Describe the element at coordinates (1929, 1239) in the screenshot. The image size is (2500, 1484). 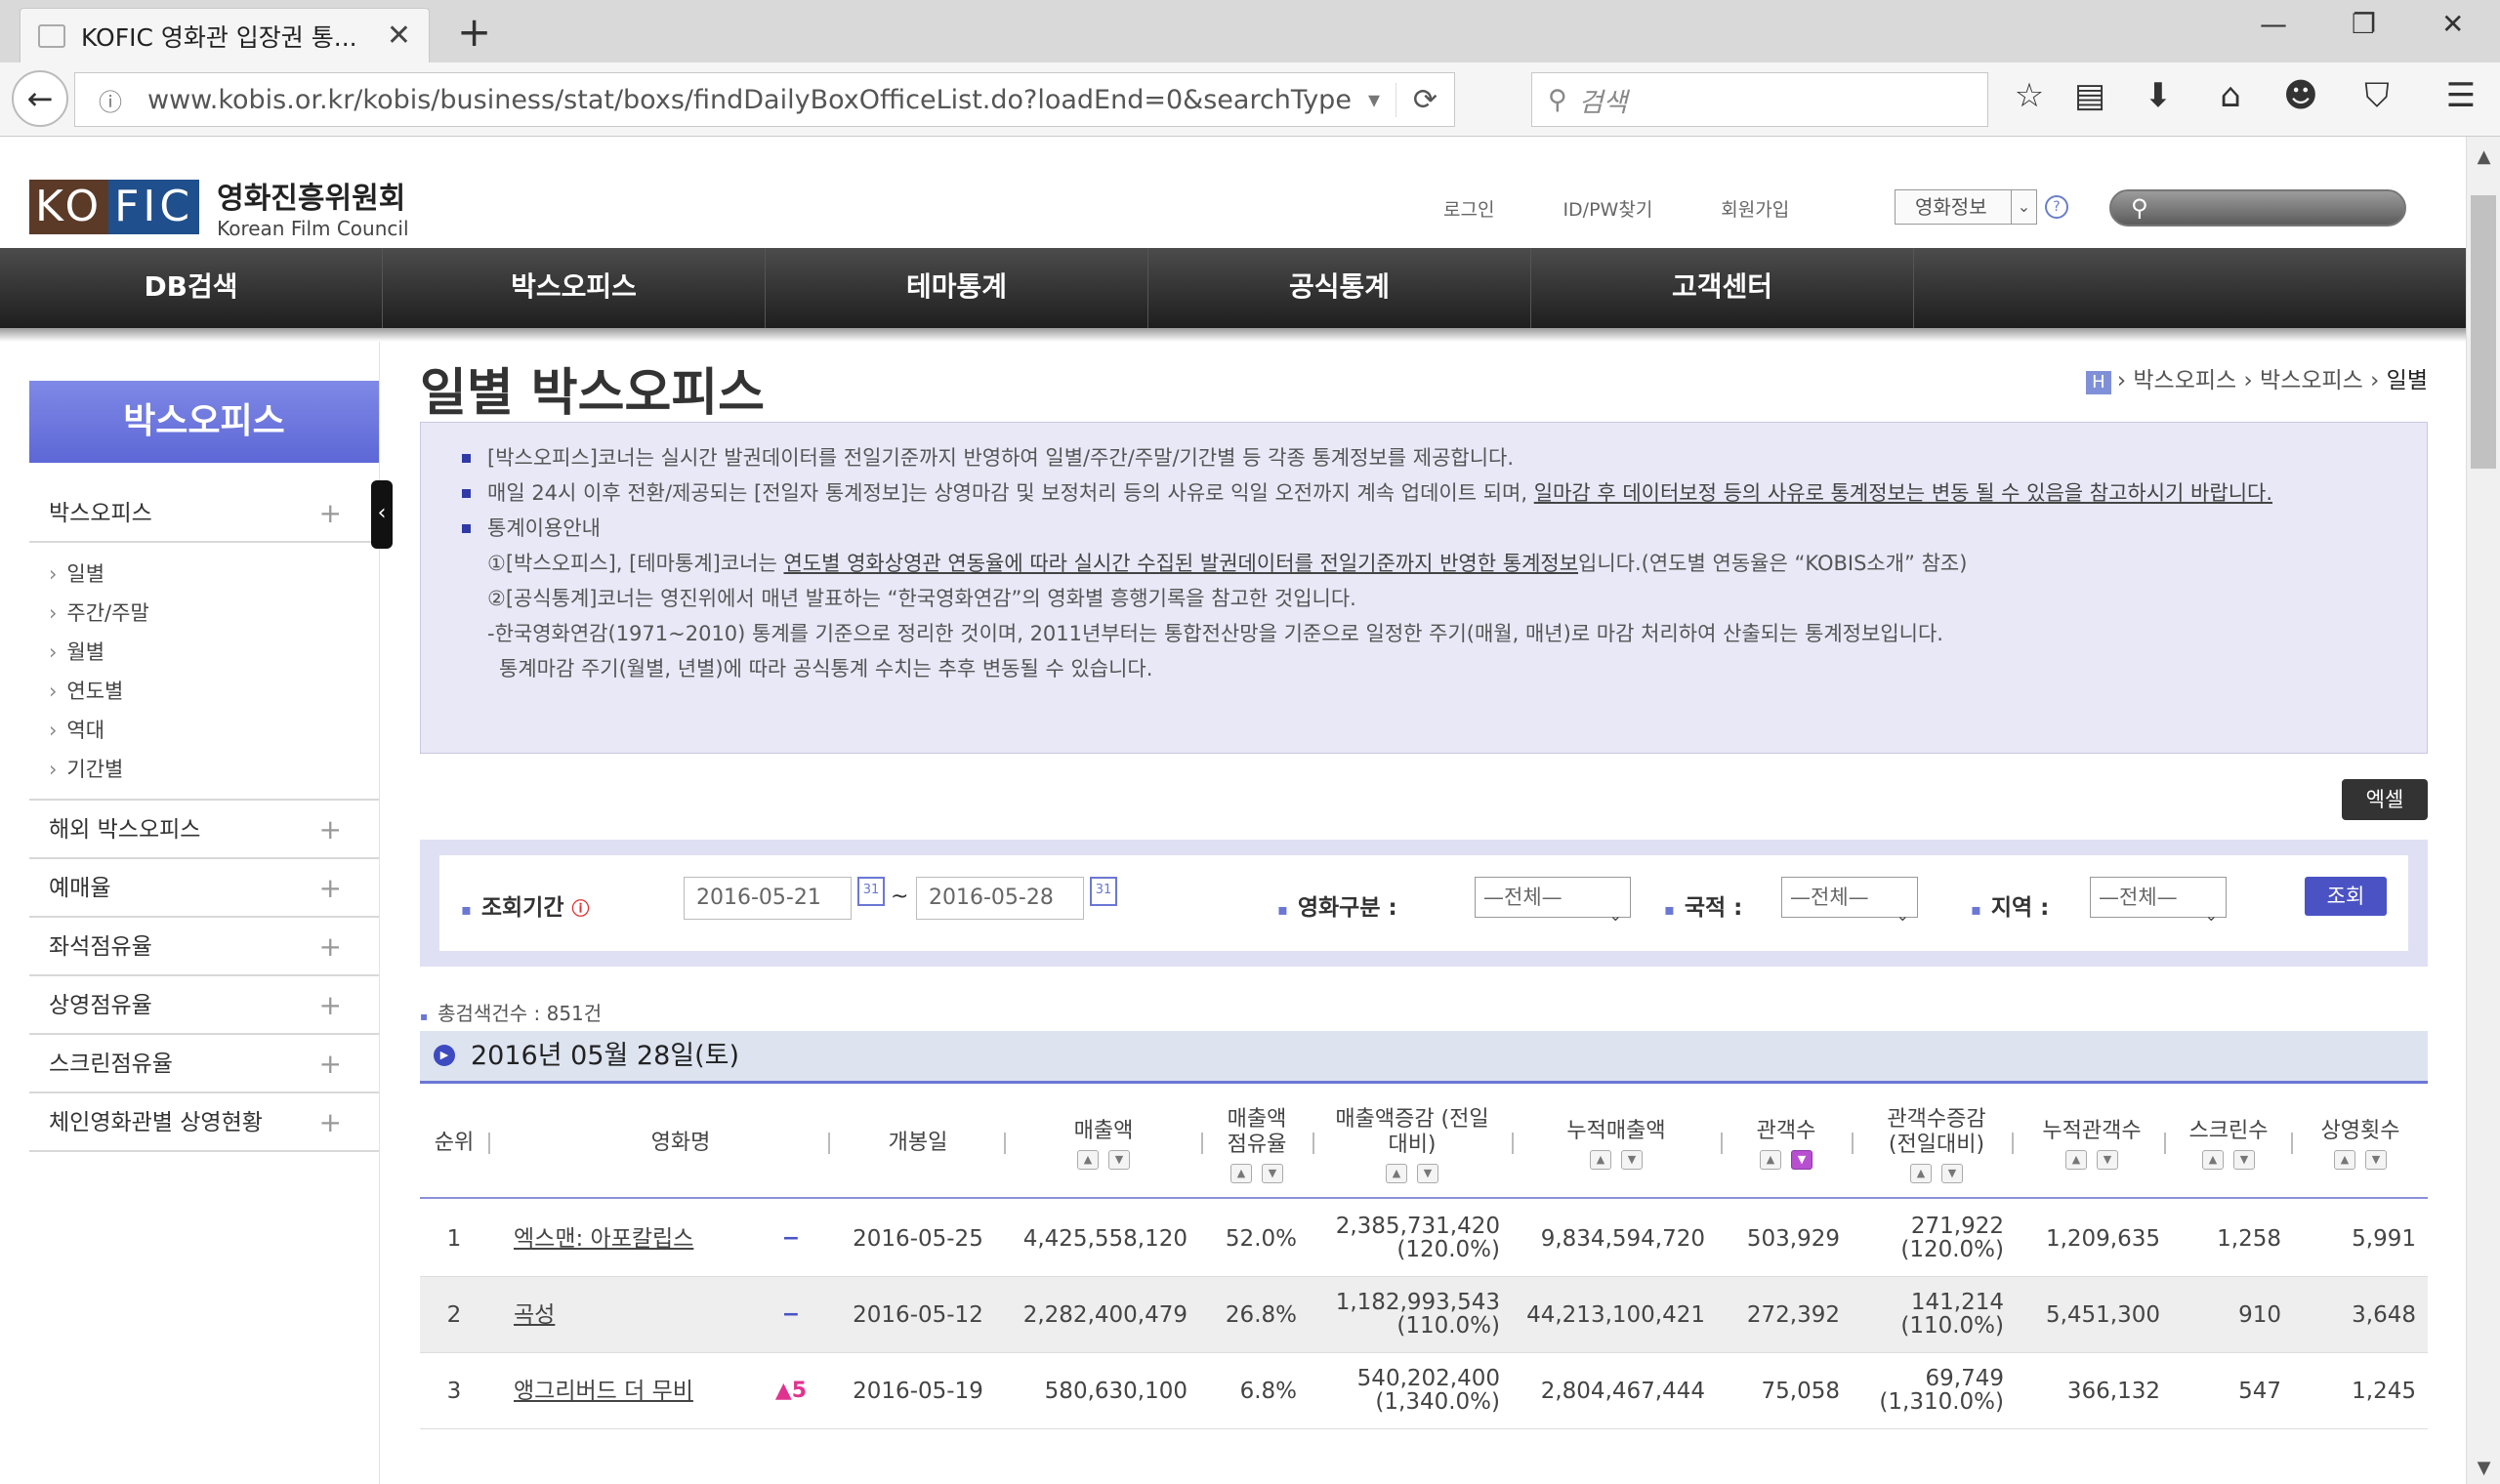
I see `cell-audience-diff: 271,922 (120.0%)` at that location.